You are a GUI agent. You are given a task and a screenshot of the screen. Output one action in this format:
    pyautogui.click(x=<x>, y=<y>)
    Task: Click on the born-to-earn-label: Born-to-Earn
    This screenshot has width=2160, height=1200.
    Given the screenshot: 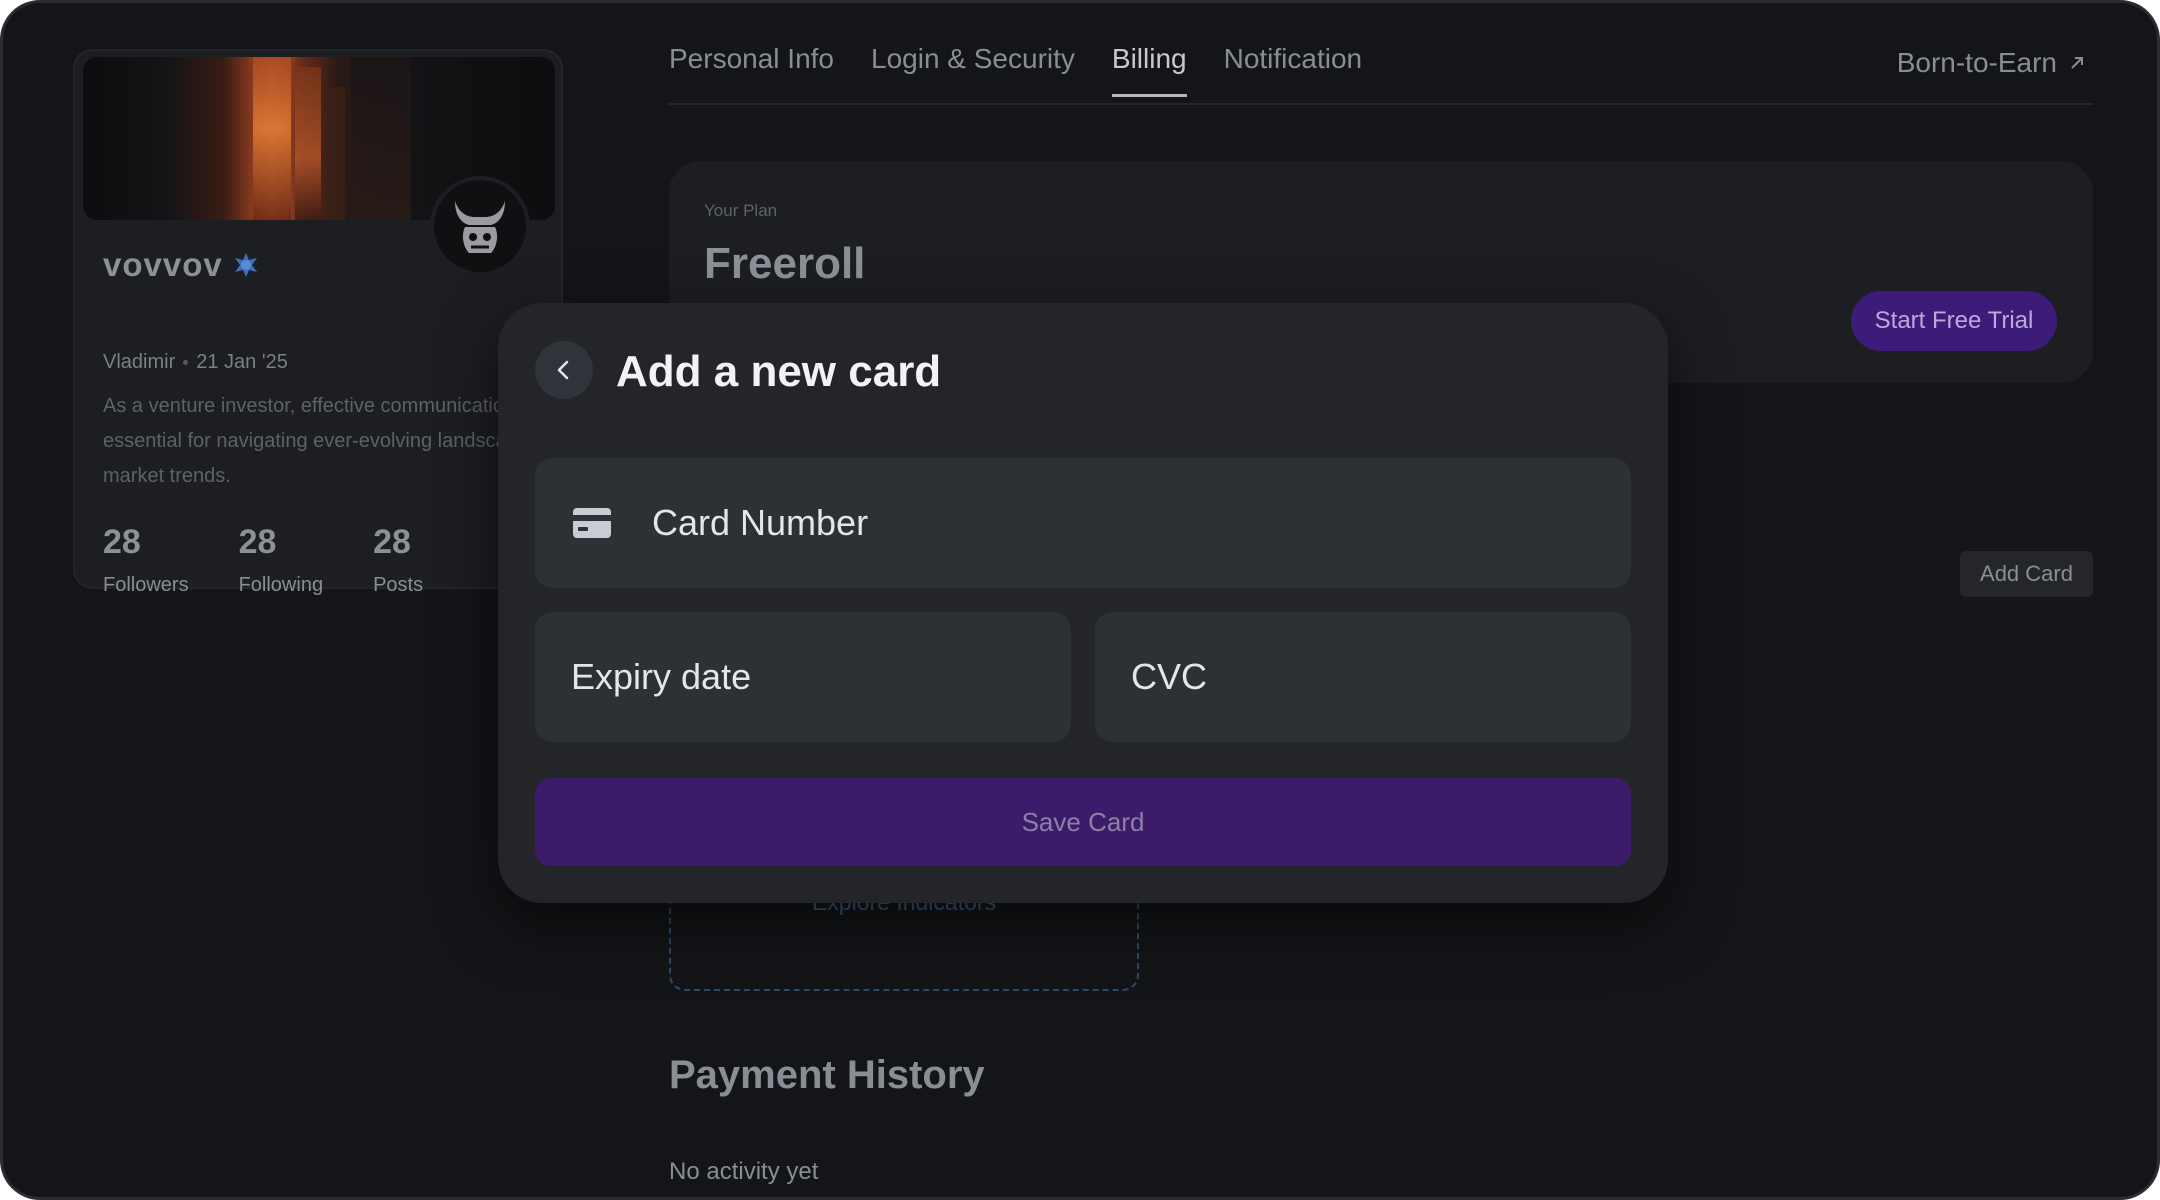 What is the action you would take?
    pyautogui.click(x=1976, y=62)
    